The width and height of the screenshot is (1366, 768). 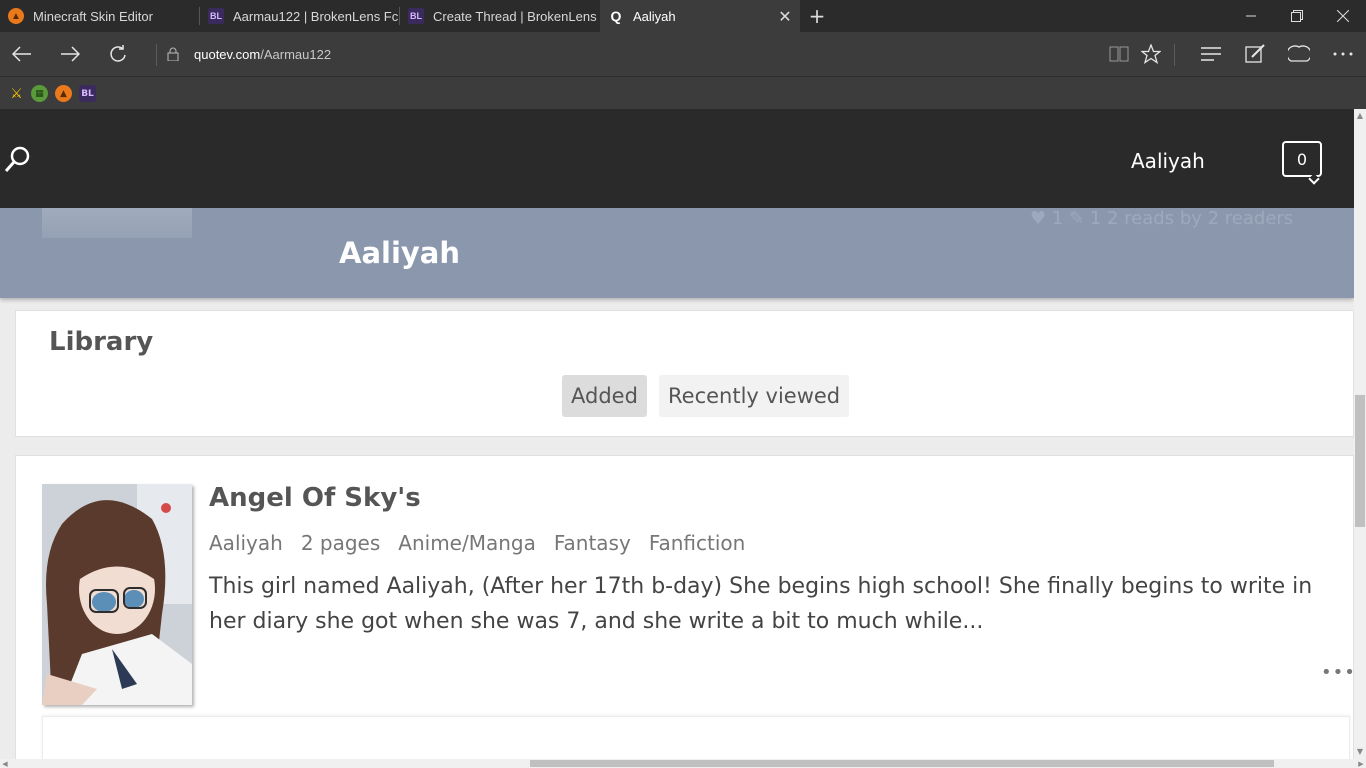 What do you see at coordinates (1337, 672) in the screenshot?
I see `story-more-options-icon: •••` at bounding box center [1337, 672].